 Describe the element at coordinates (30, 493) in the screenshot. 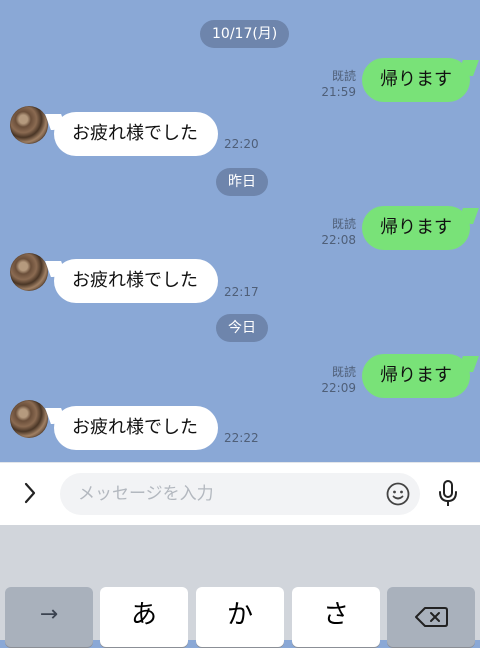

I see `chevron-right-icon` at that location.